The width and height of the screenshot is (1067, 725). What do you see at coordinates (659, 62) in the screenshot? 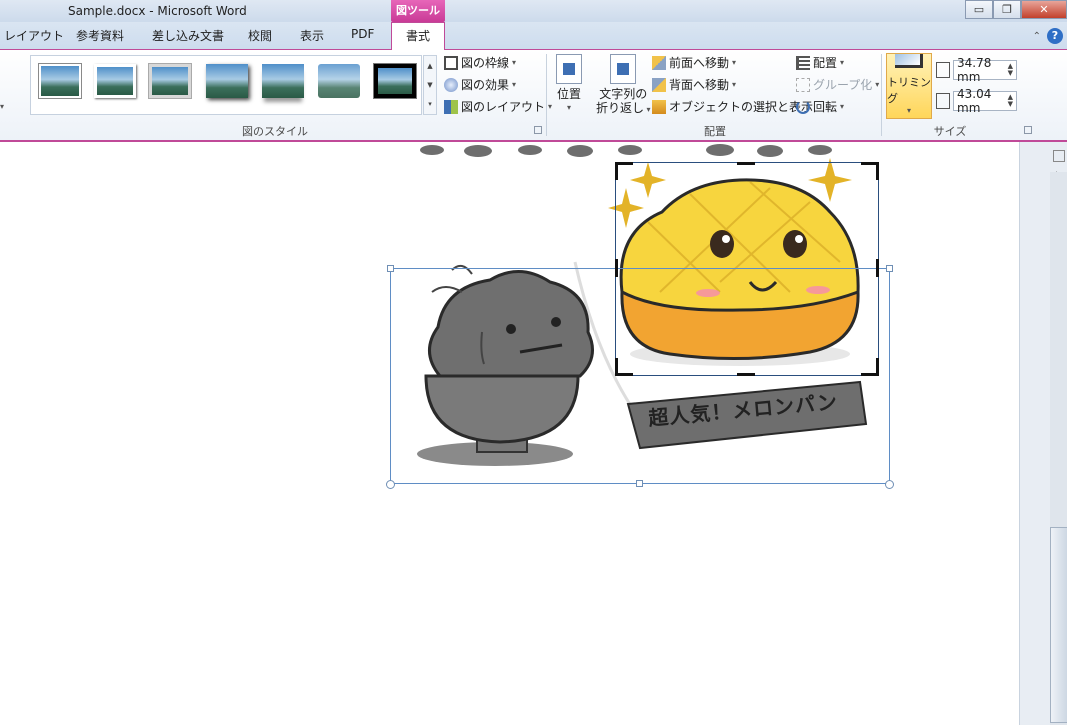
I see `bring-forward-icon` at bounding box center [659, 62].